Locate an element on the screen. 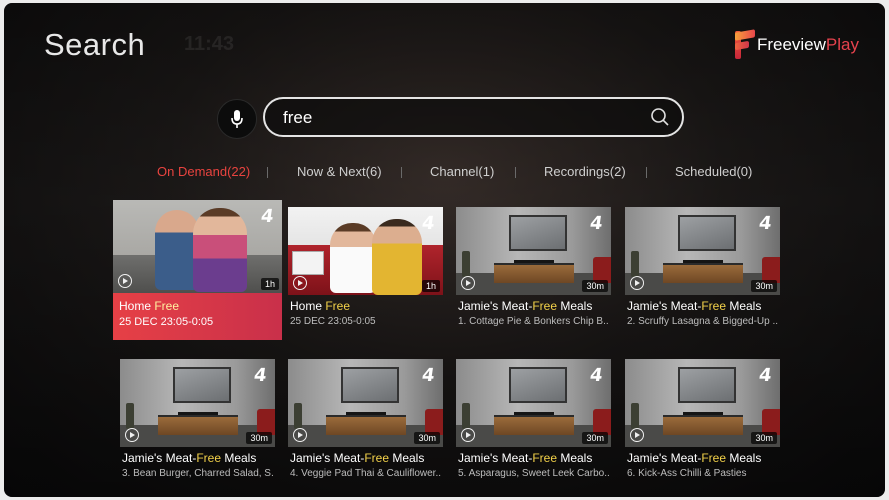  tab-now-next: Now & Next(6) is located at coordinates (339, 171).